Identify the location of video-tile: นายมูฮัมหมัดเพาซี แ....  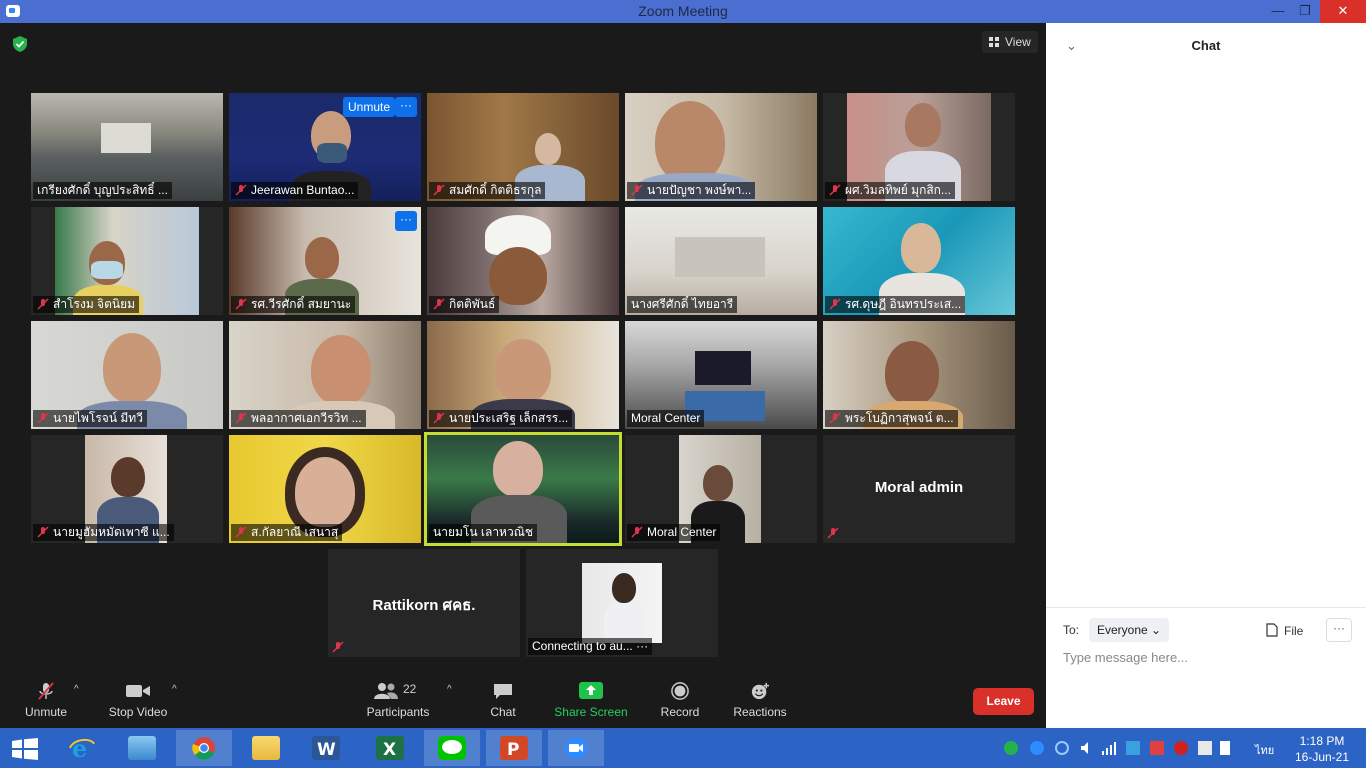
(127, 489).